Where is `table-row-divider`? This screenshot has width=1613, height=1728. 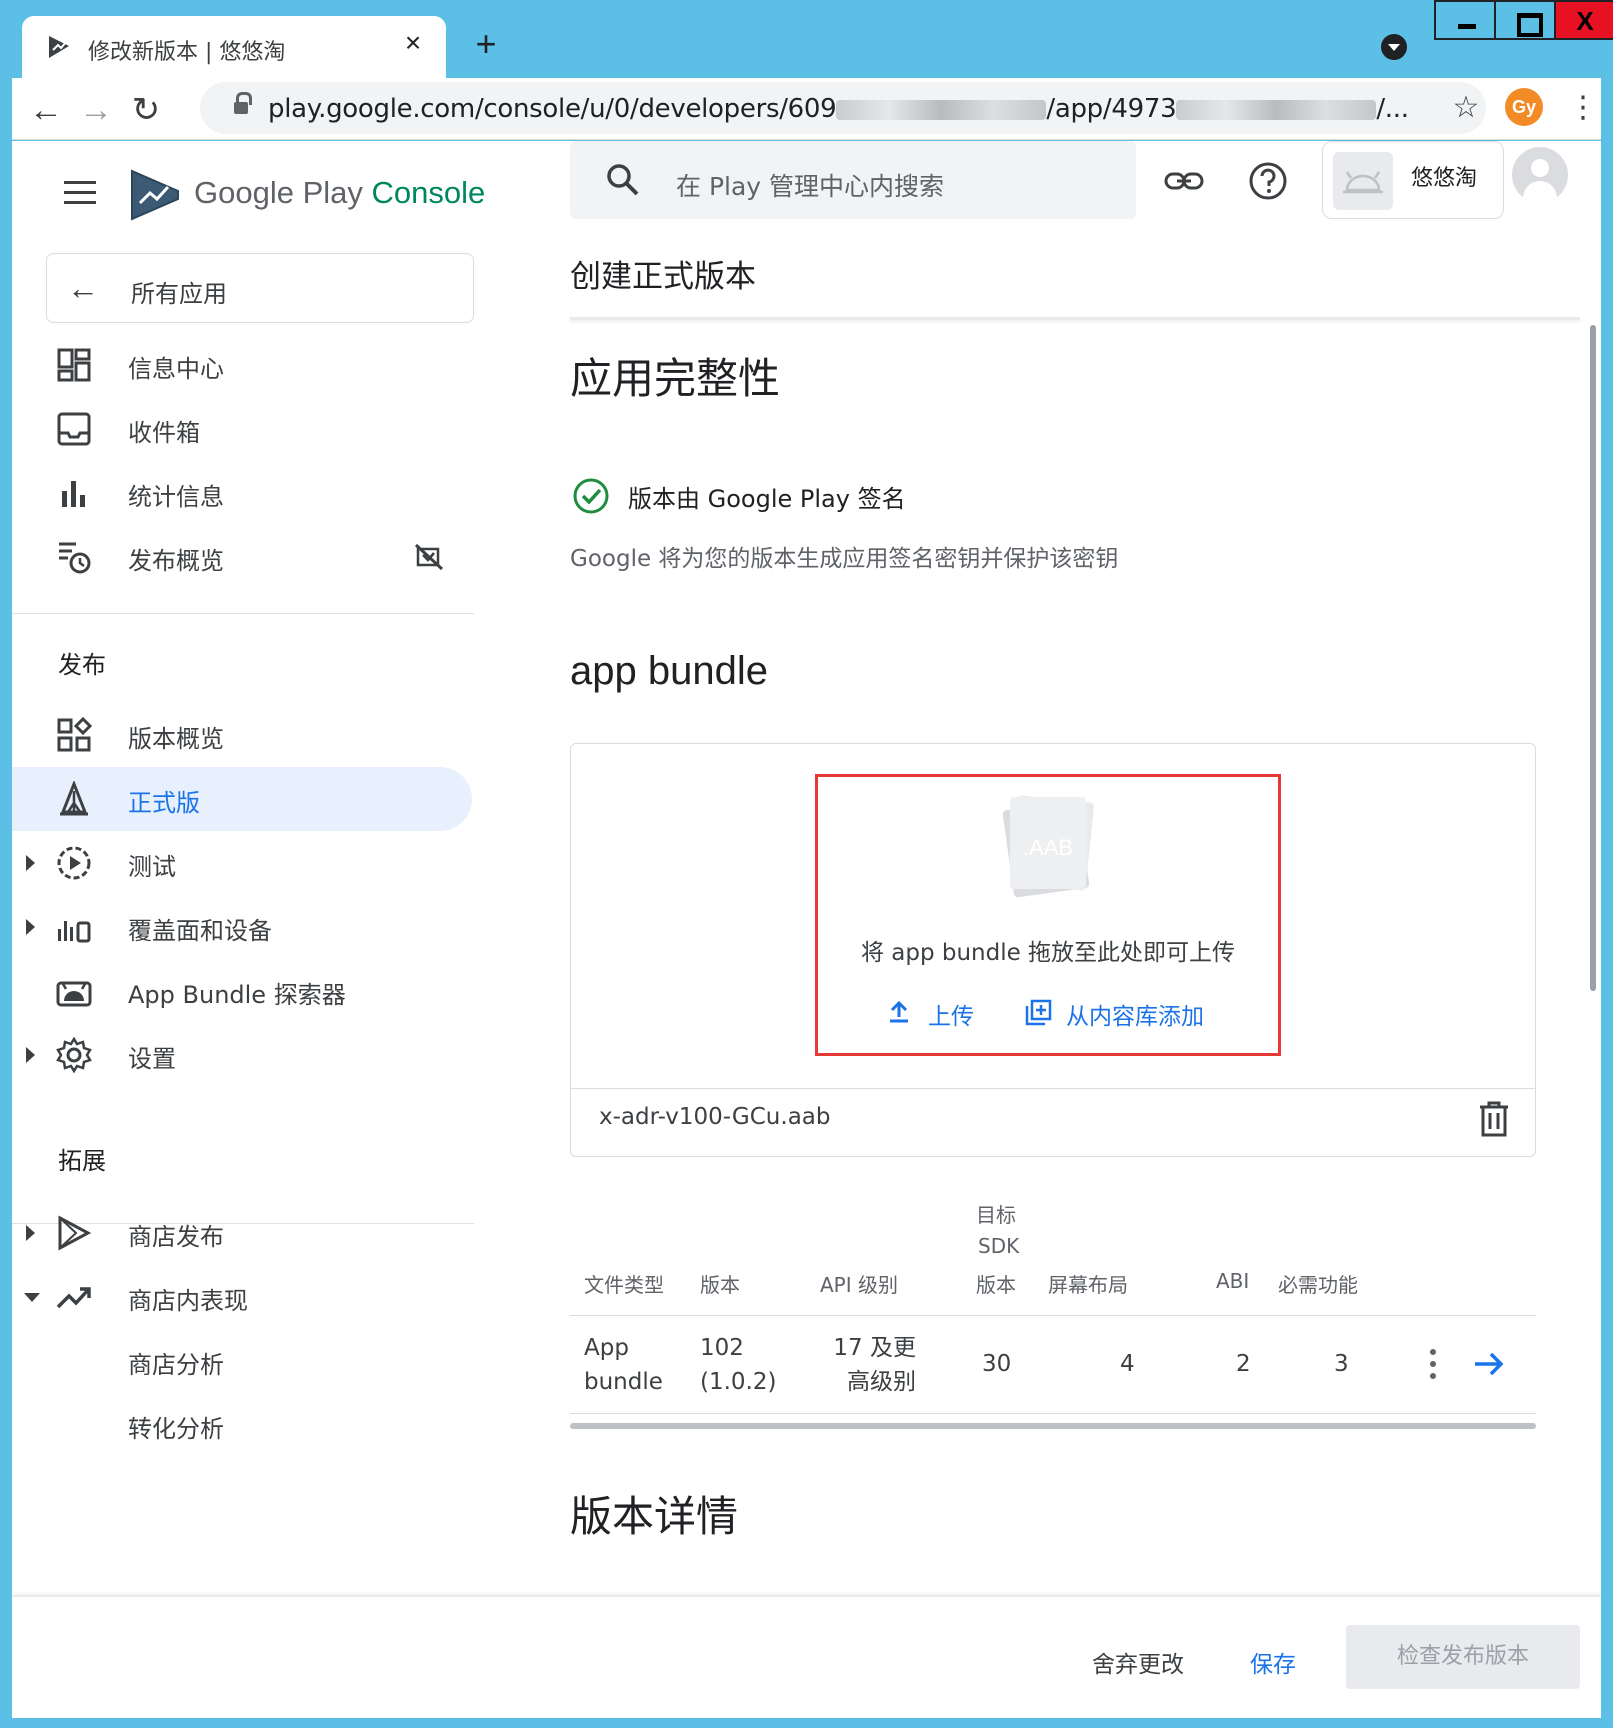 table-row-divider is located at coordinates (1053, 1413).